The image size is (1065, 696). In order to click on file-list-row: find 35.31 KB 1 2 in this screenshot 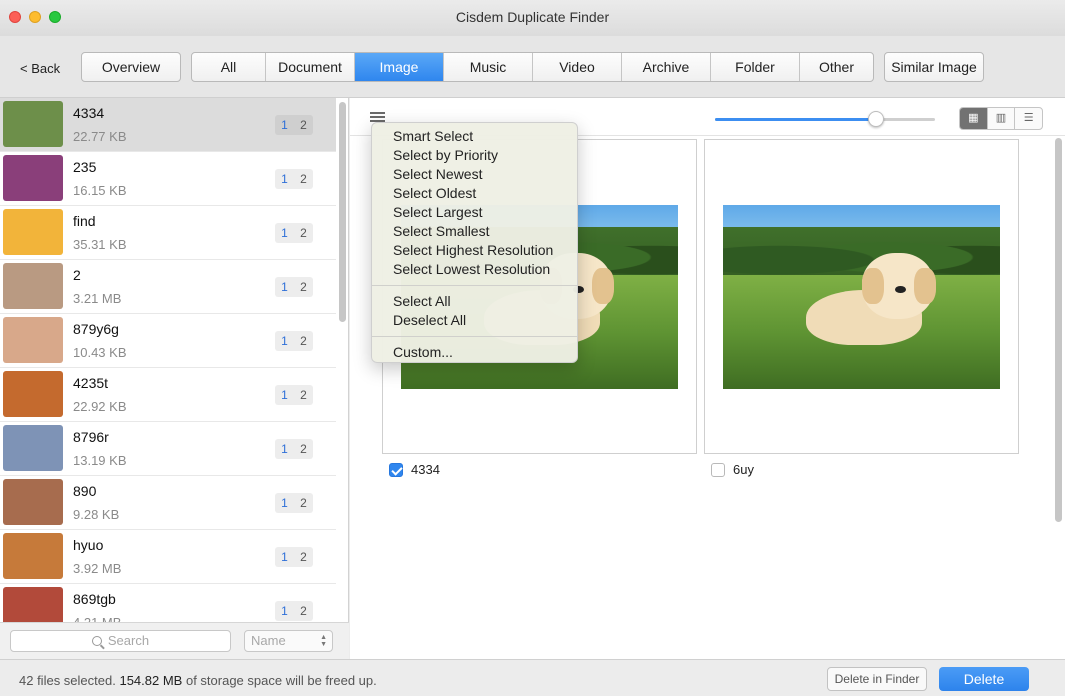, I will do `click(168, 233)`.